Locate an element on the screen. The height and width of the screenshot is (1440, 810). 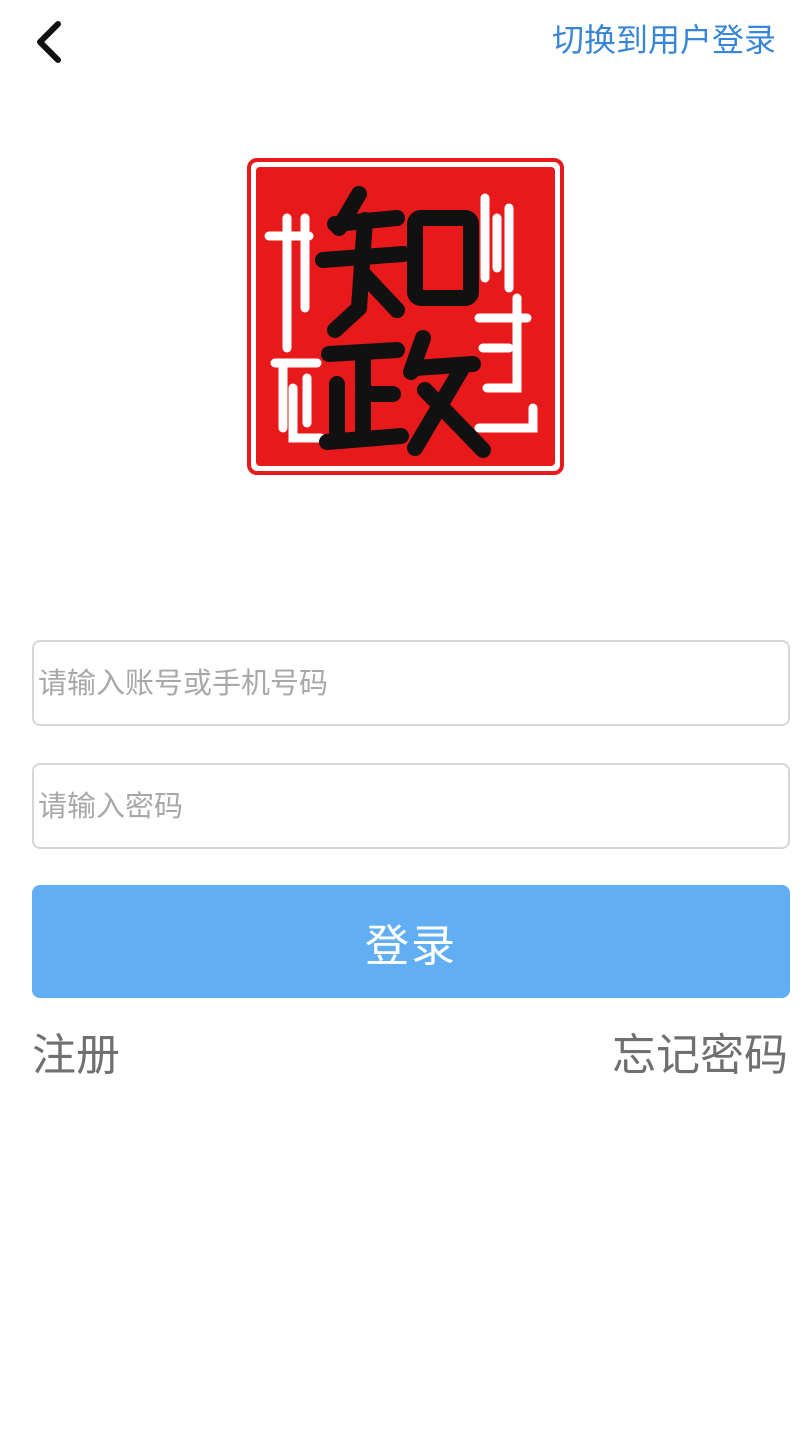
forgot-password-link: 忘记密码 is located at coordinates (700, 1056).